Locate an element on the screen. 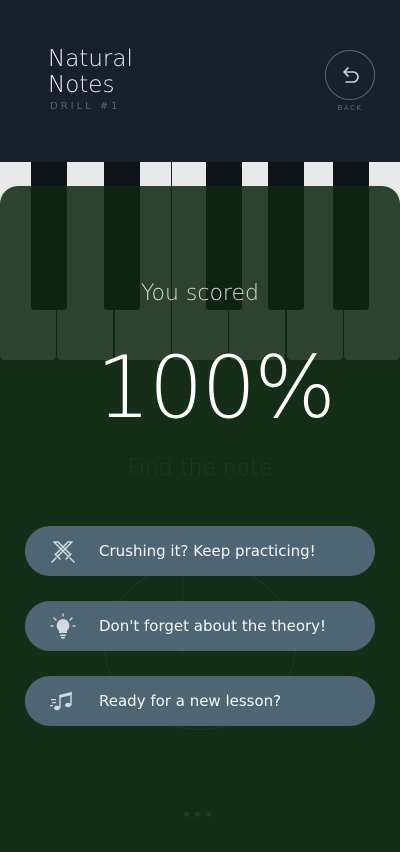 The image size is (400, 852). keep-practicing-label: Crushing it? Keep practicing! is located at coordinates (207, 551).